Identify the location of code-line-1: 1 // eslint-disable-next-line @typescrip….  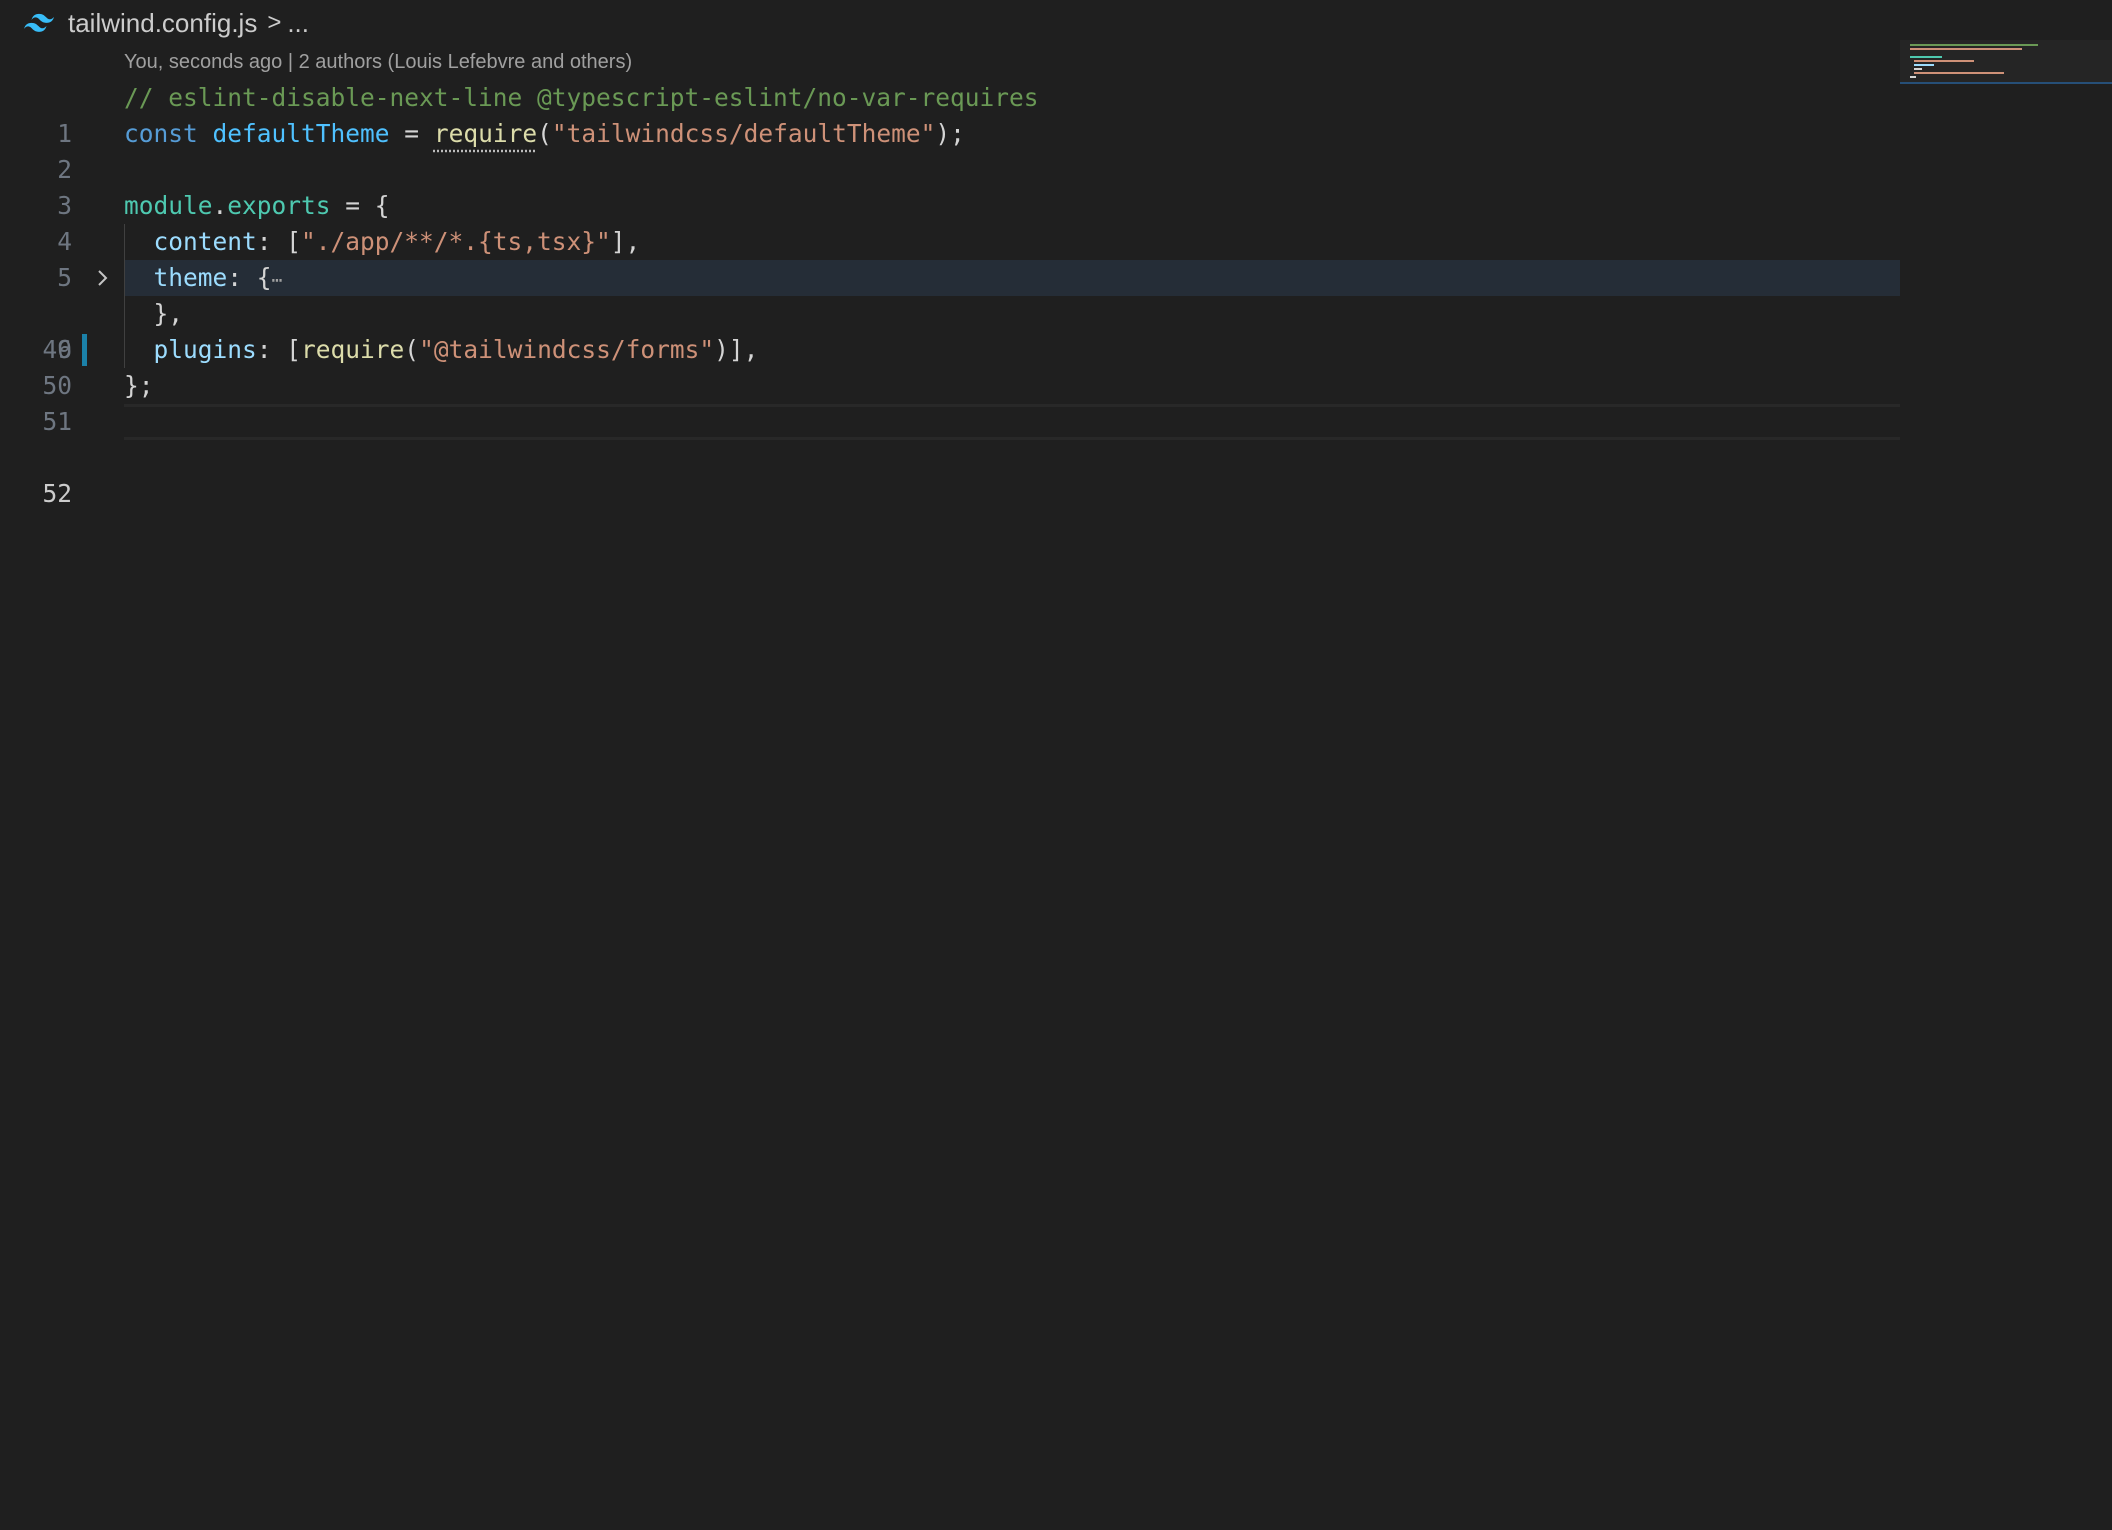
(950, 114).